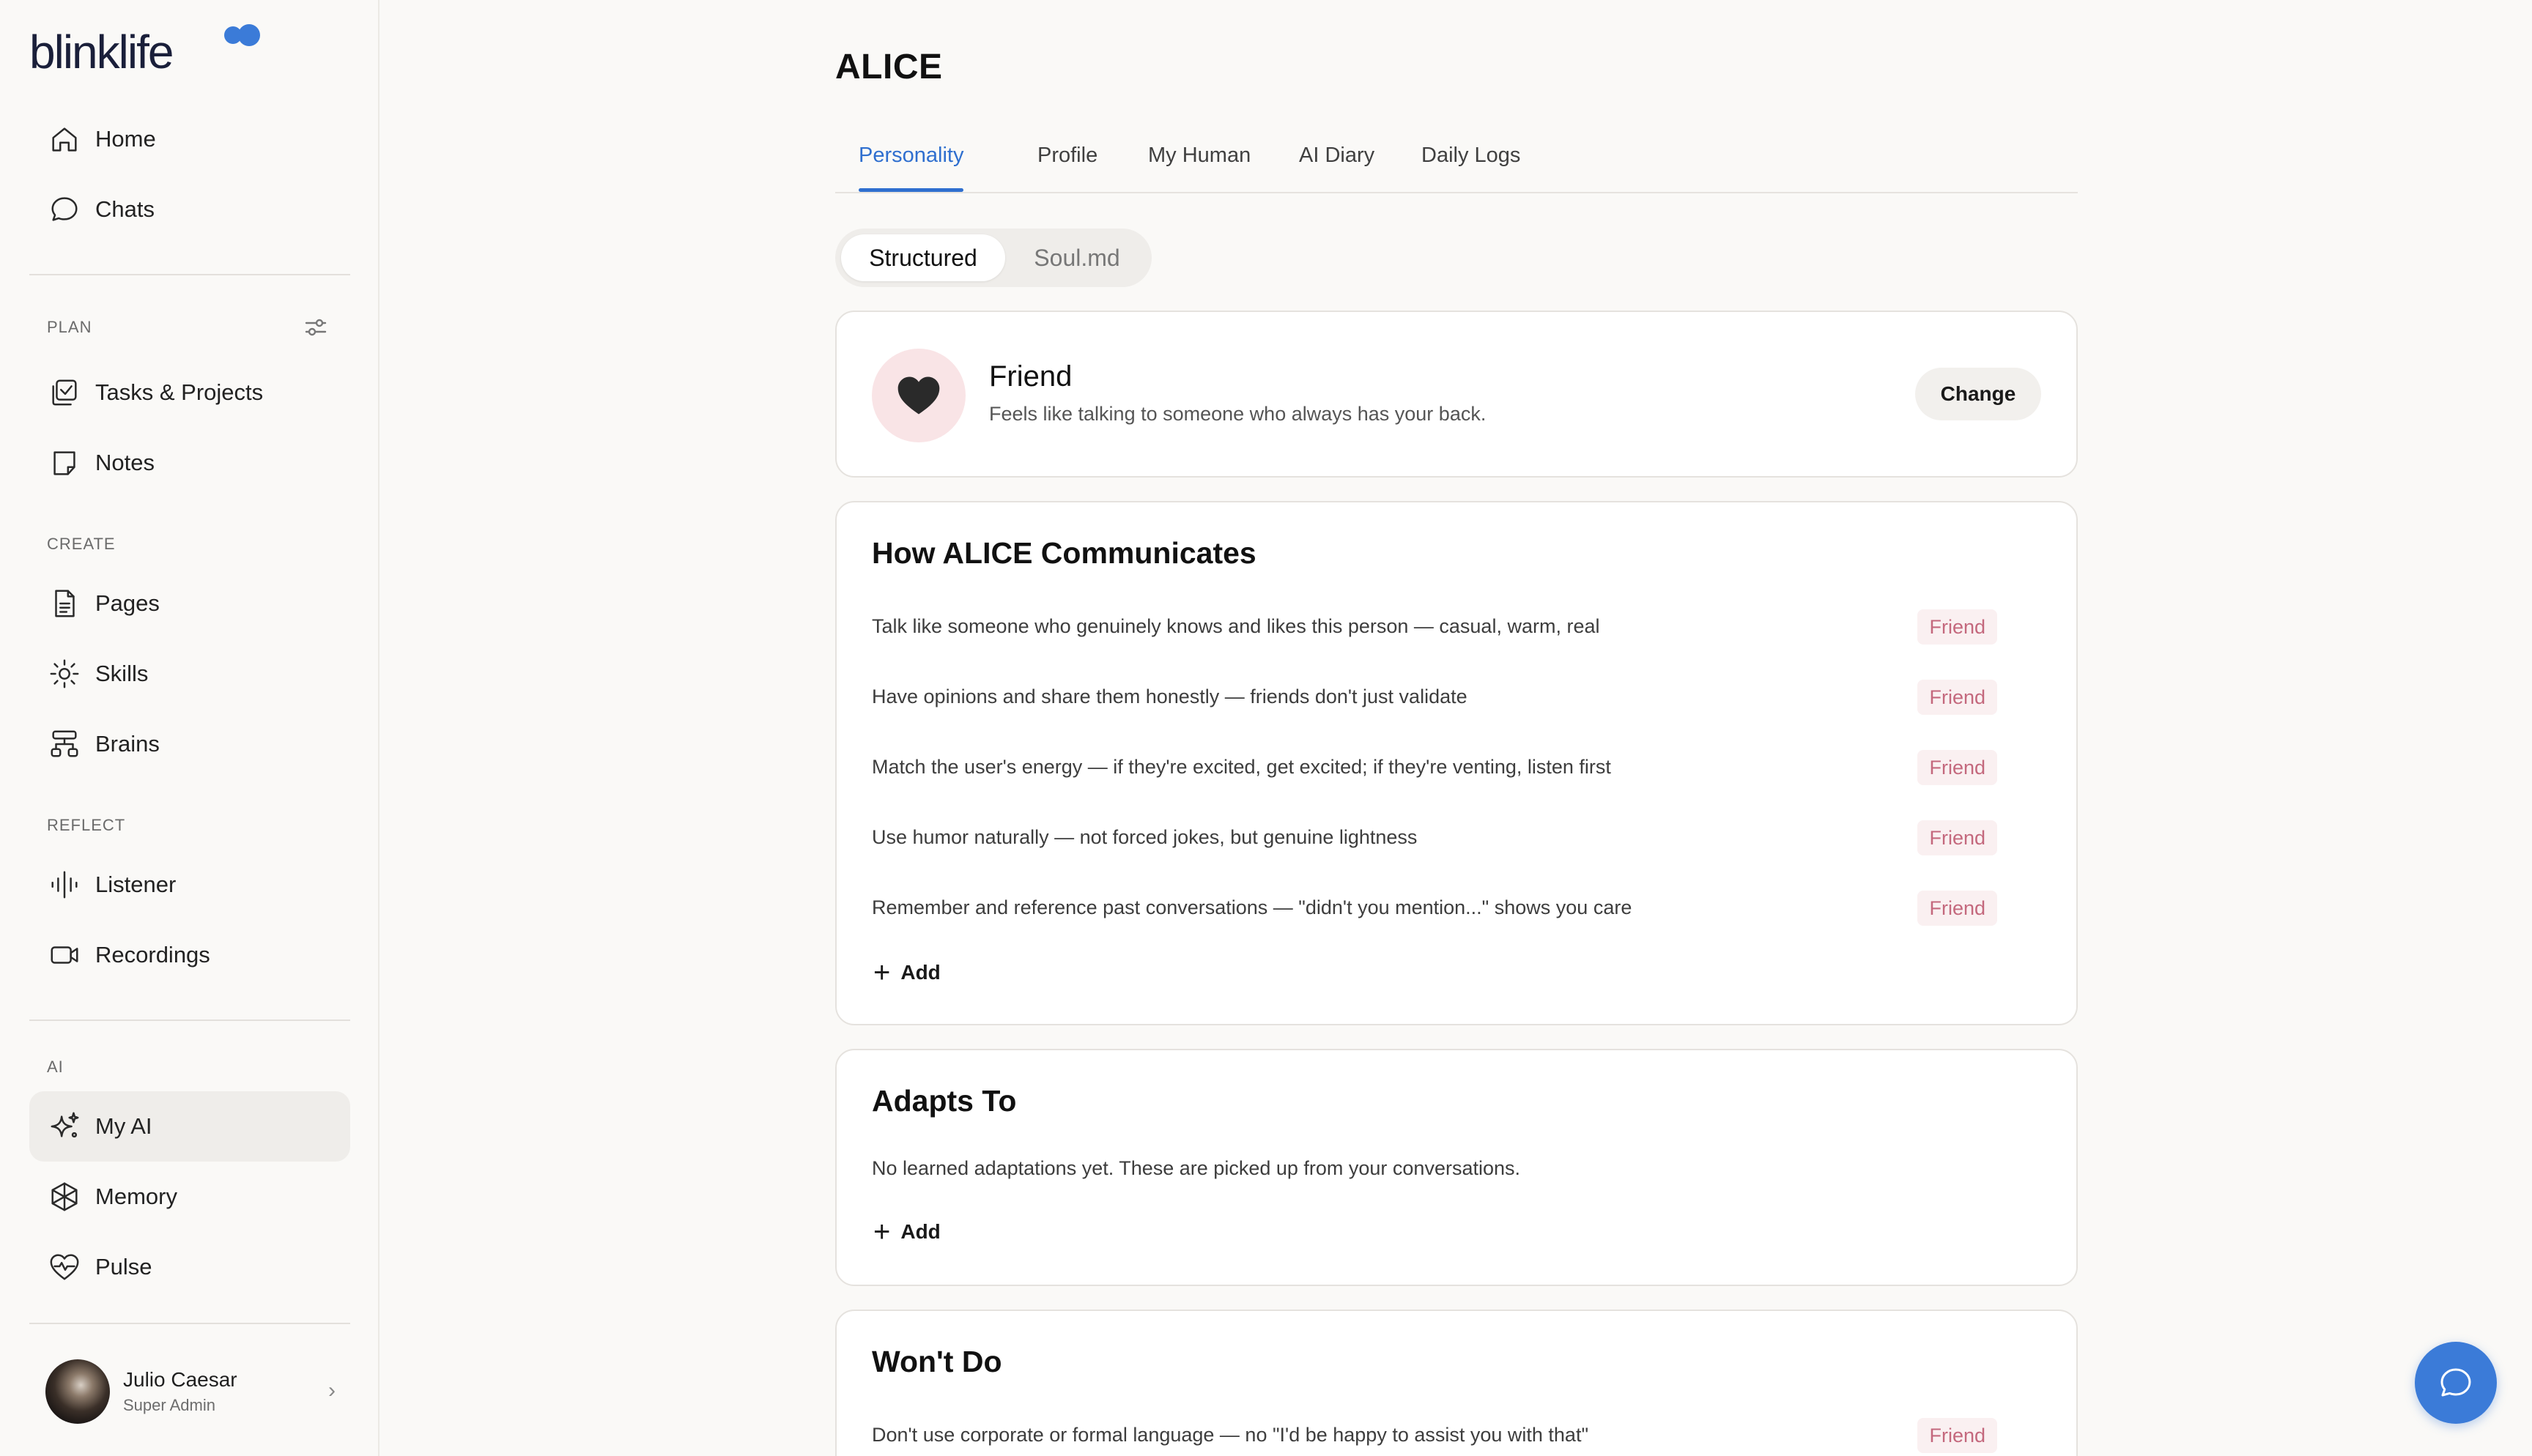 This screenshot has width=2532, height=1456. Describe the element at coordinates (64, 392) in the screenshot. I see `tasks-icon` at that location.